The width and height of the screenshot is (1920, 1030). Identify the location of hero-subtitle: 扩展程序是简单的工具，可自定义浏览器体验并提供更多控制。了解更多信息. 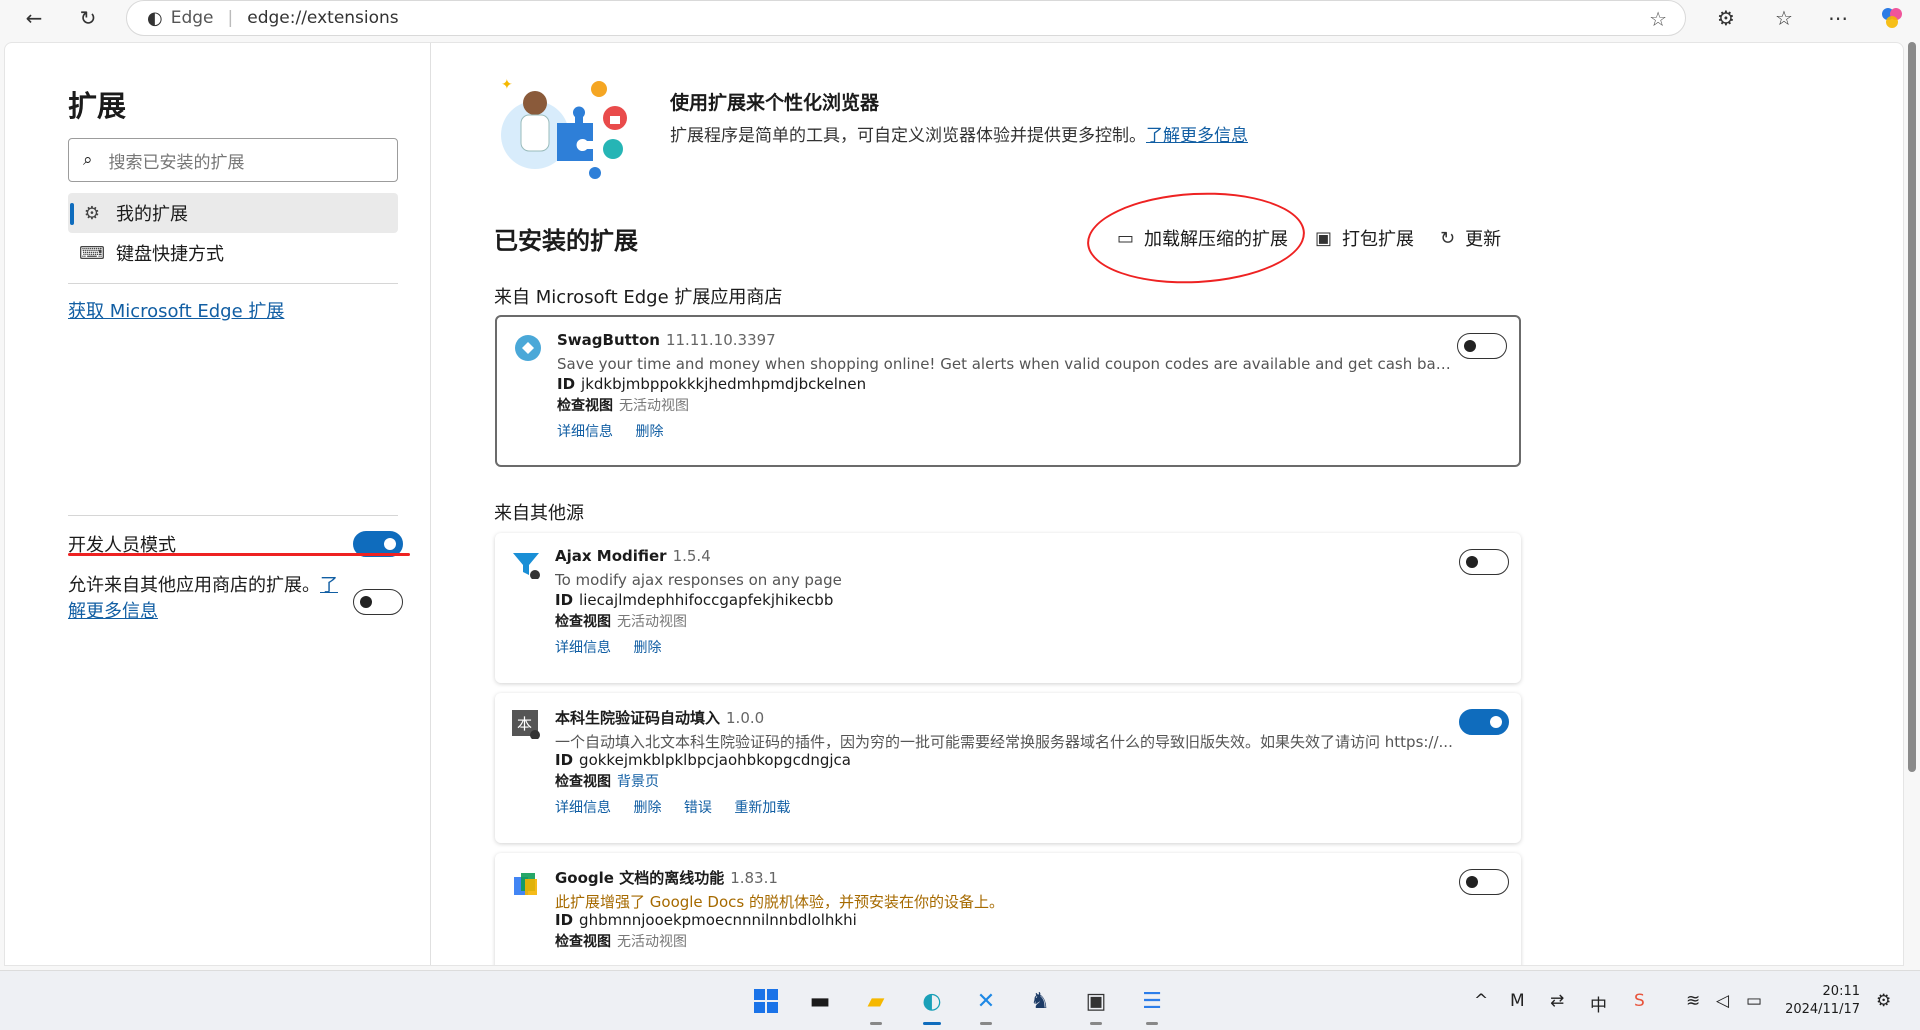
(959, 136).